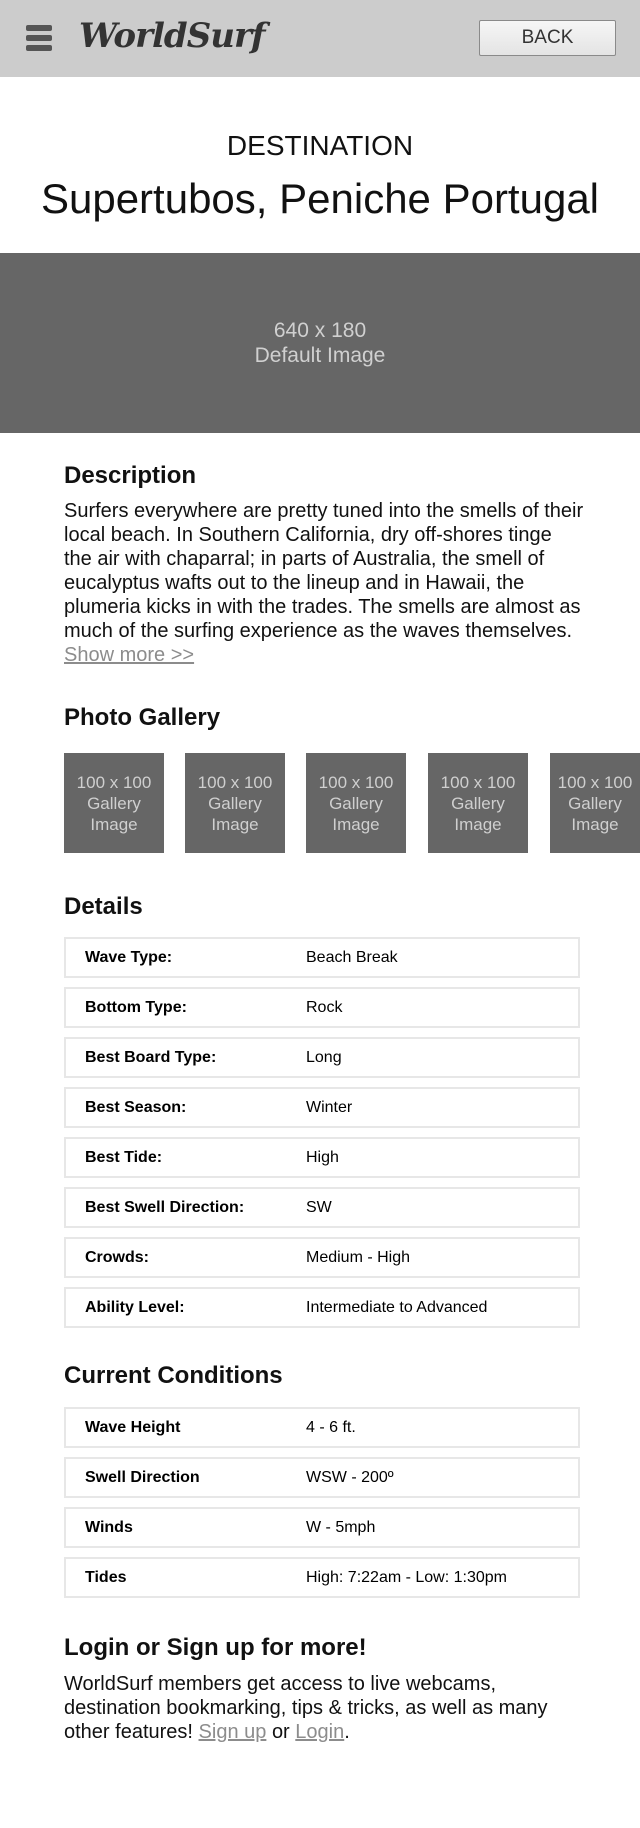 The width and height of the screenshot is (640, 1828). What do you see at coordinates (215, 1647) in the screenshot?
I see `login-heading: Login or Sign up for more!` at bounding box center [215, 1647].